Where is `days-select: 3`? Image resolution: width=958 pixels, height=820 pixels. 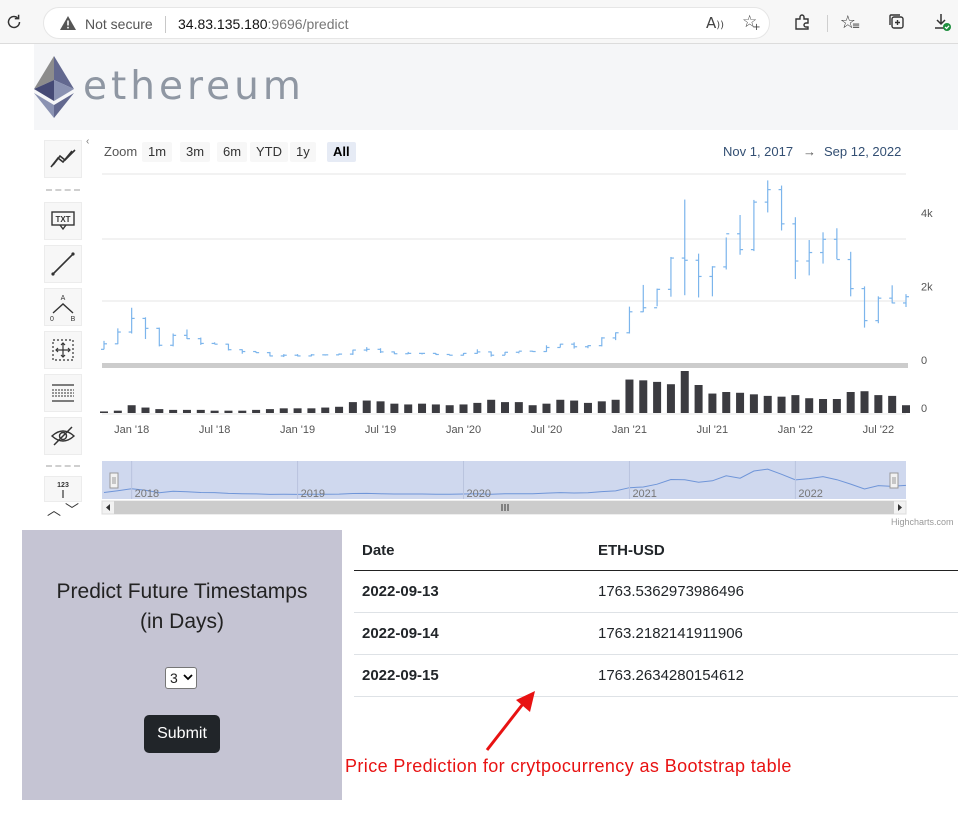 days-select: 3 is located at coordinates (181, 678).